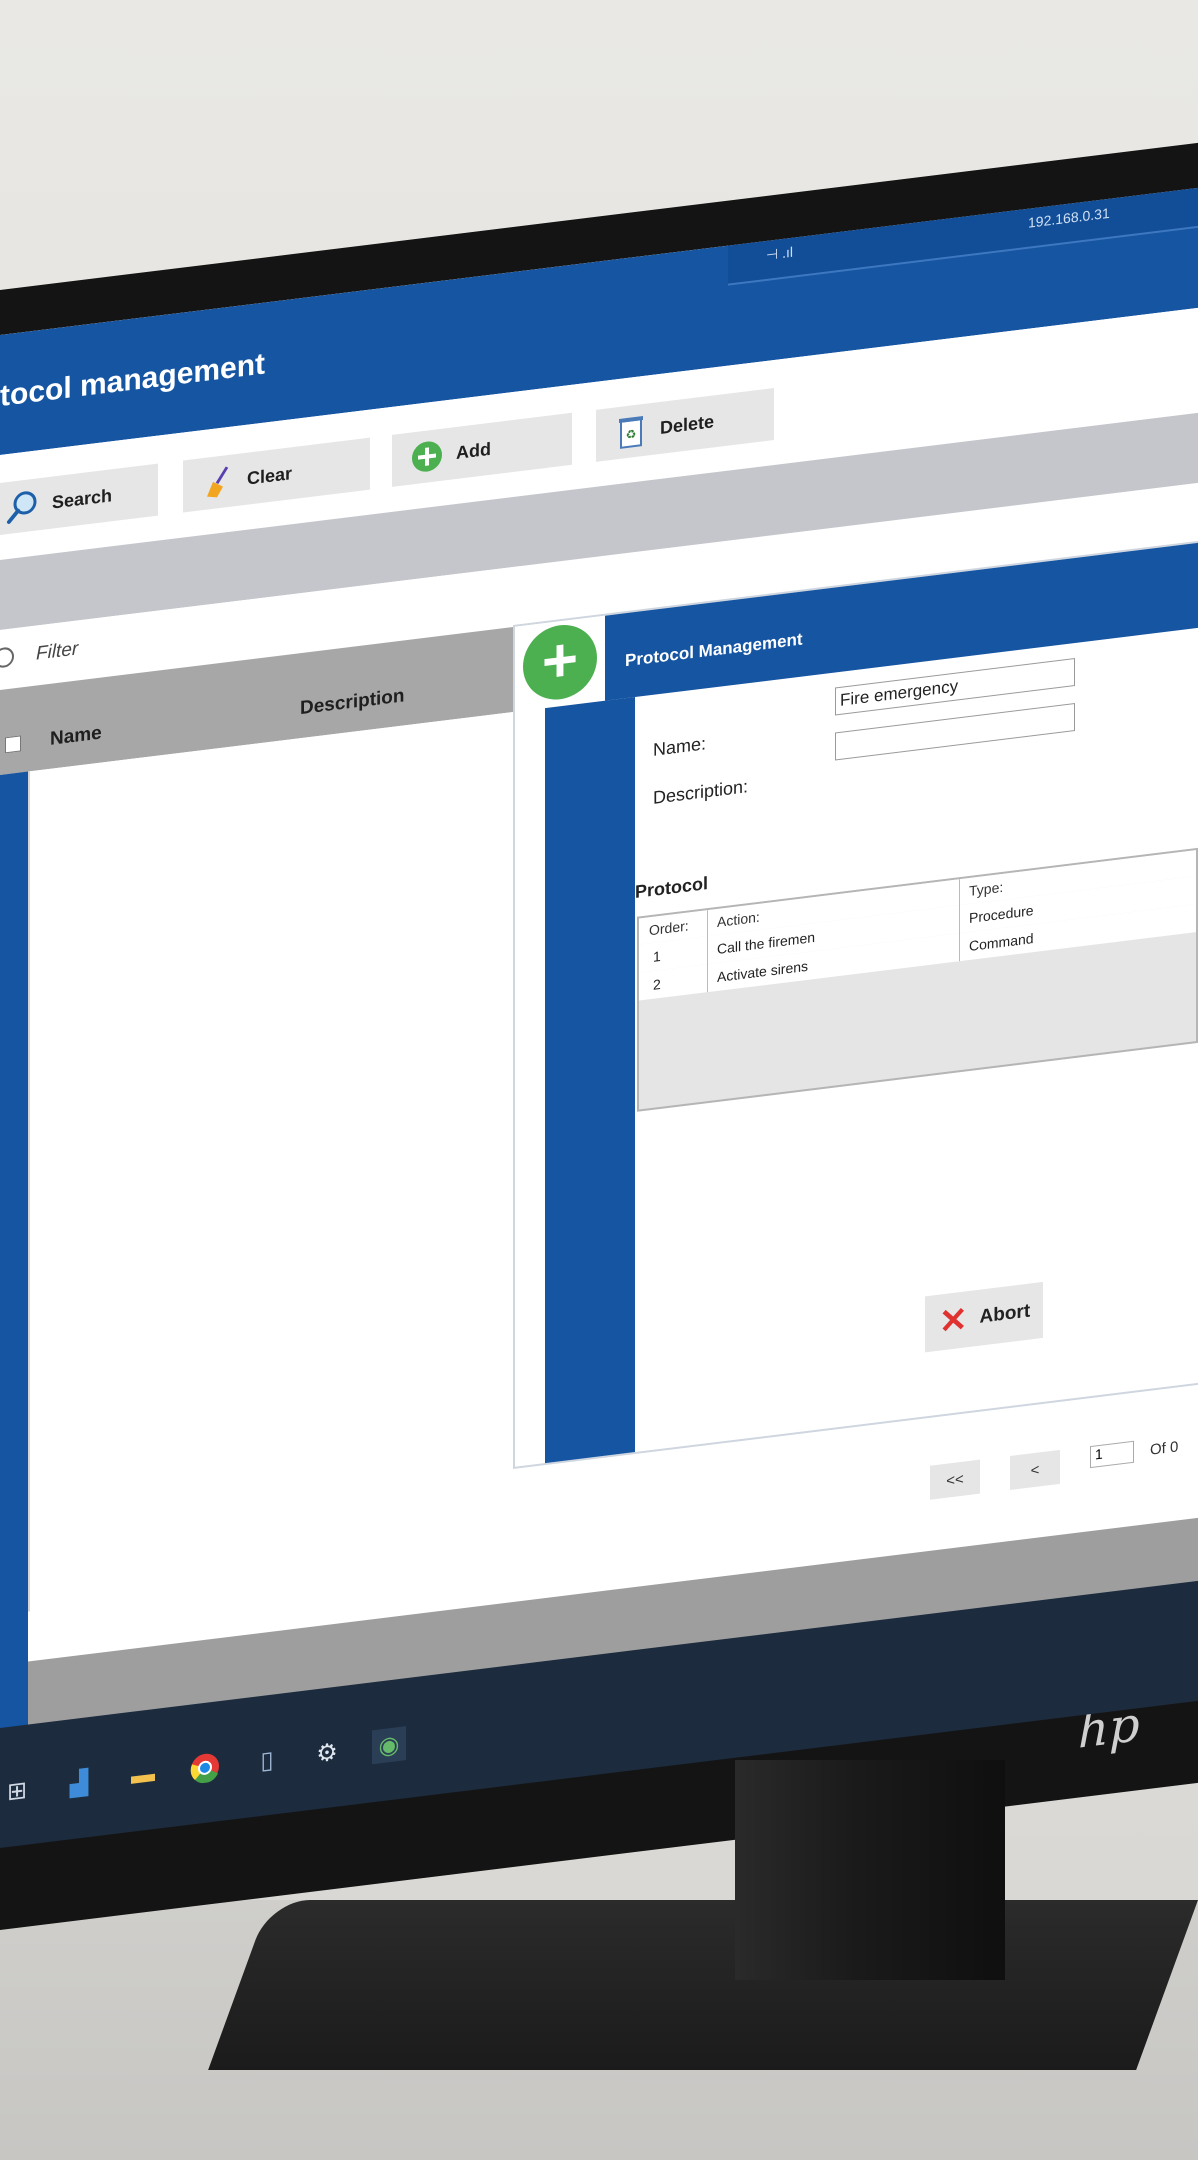  I want to click on dialog-icon-box: +, so click(560, 663).